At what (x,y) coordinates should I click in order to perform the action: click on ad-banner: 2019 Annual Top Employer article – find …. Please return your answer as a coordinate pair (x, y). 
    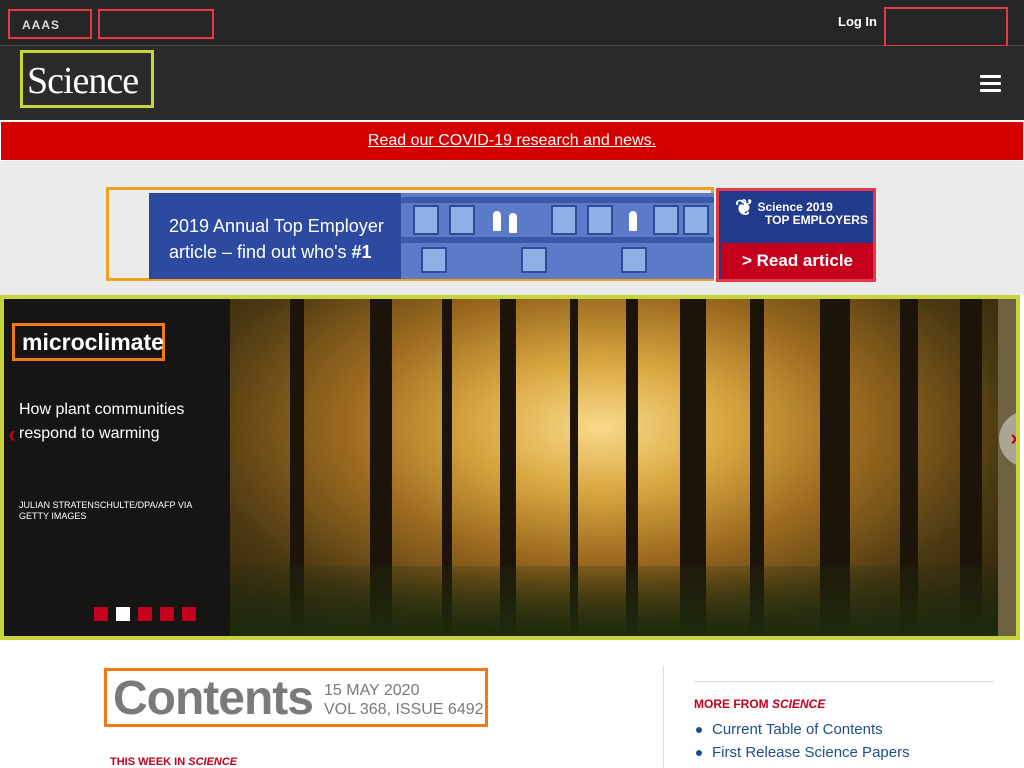
    Looking at the image, I should click on (431, 236).